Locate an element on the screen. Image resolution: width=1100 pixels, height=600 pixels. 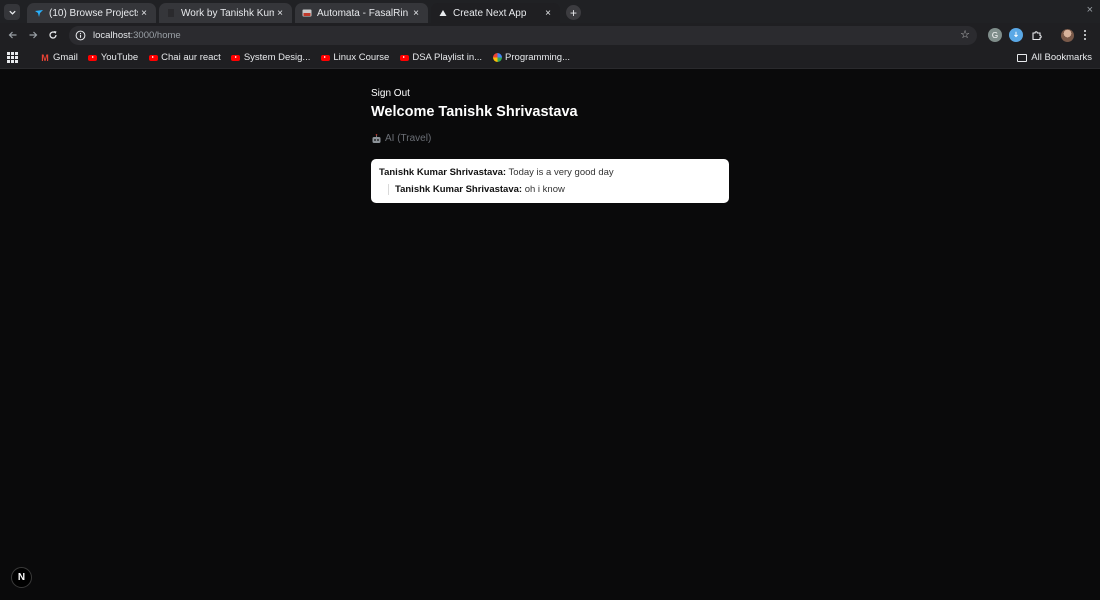
reload-button is located at coordinates (53, 35).